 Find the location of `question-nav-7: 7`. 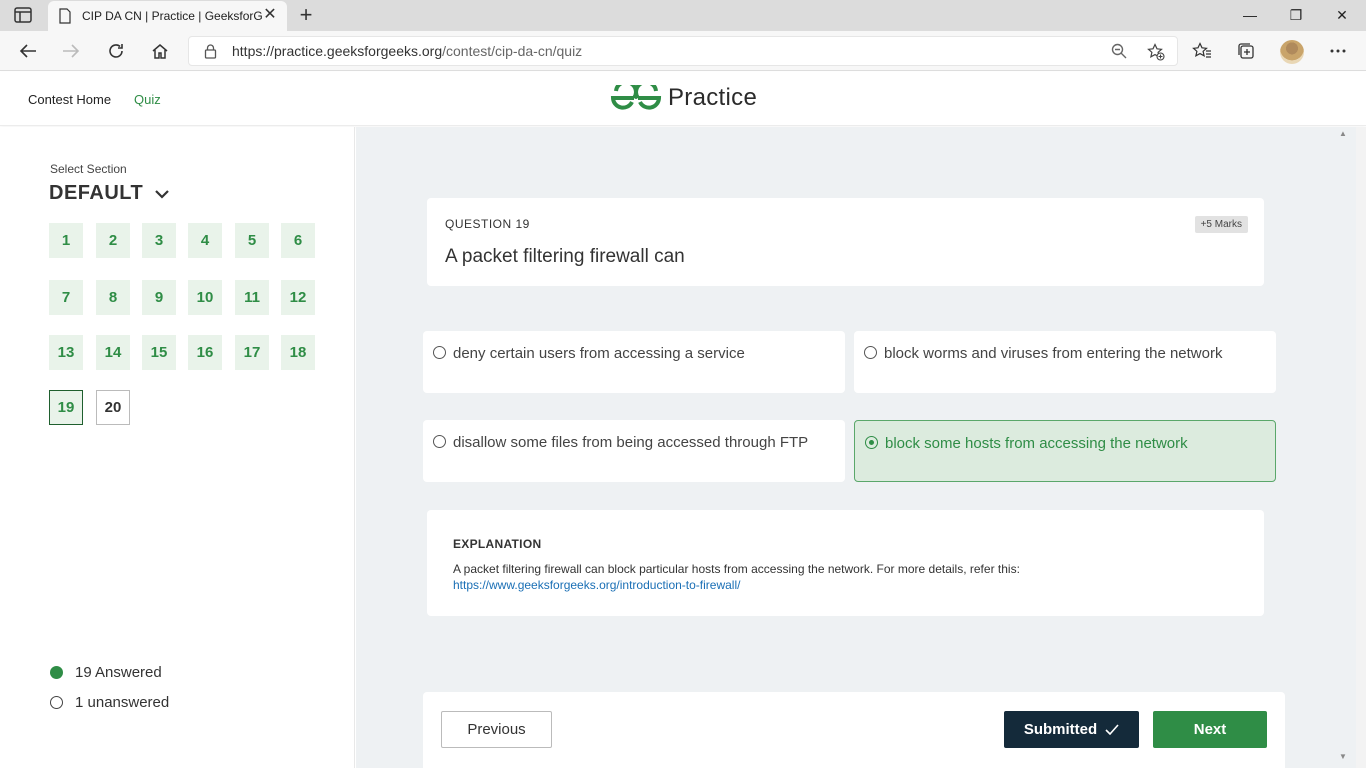

question-nav-7: 7 is located at coordinates (66, 297).